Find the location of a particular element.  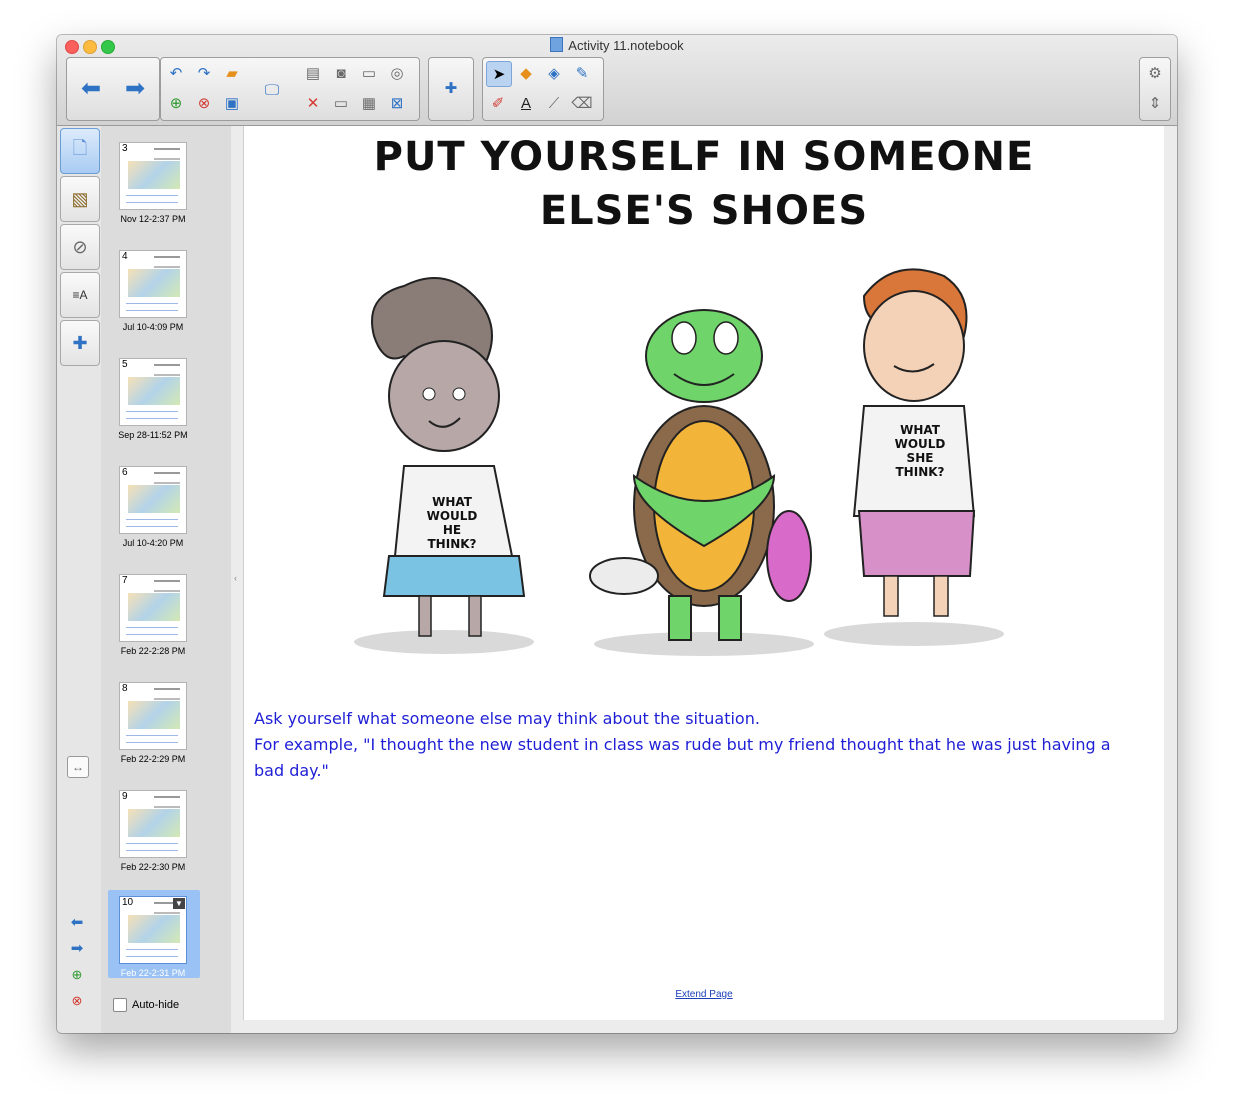

text-a-icon: A is located at coordinates (525, 103).